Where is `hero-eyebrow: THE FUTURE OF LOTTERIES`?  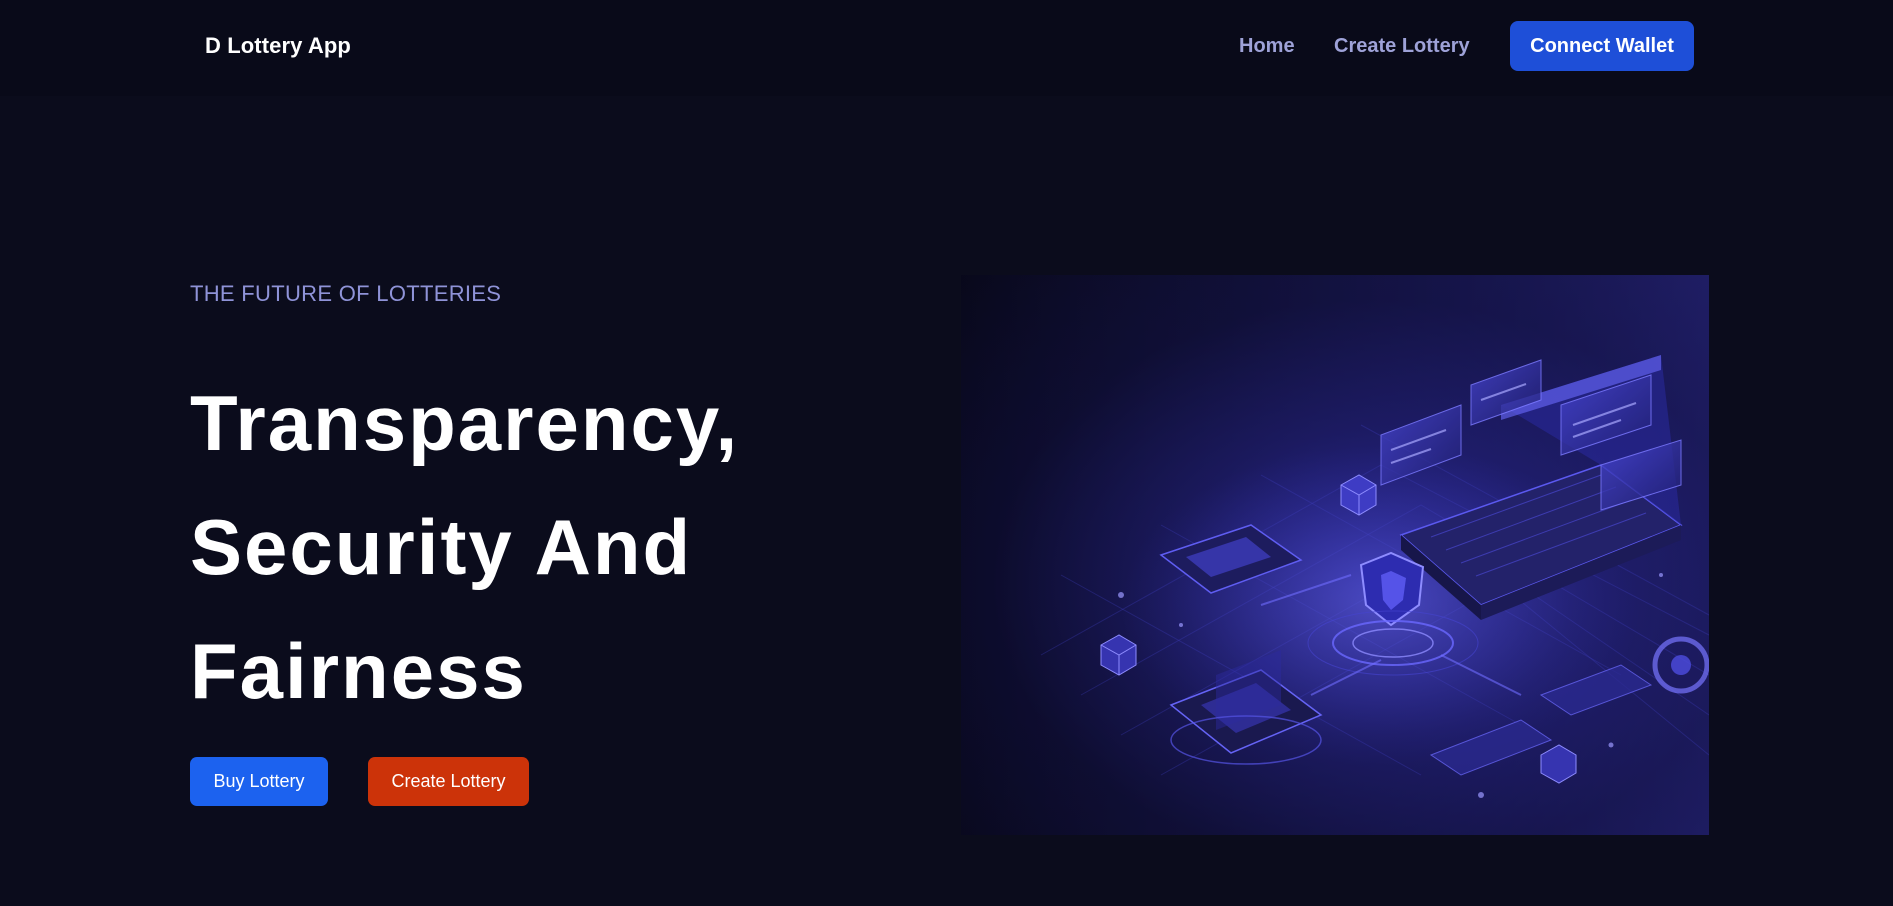 hero-eyebrow: THE FUTURE OF LOTTERIES is located at coordinates (346, 293).